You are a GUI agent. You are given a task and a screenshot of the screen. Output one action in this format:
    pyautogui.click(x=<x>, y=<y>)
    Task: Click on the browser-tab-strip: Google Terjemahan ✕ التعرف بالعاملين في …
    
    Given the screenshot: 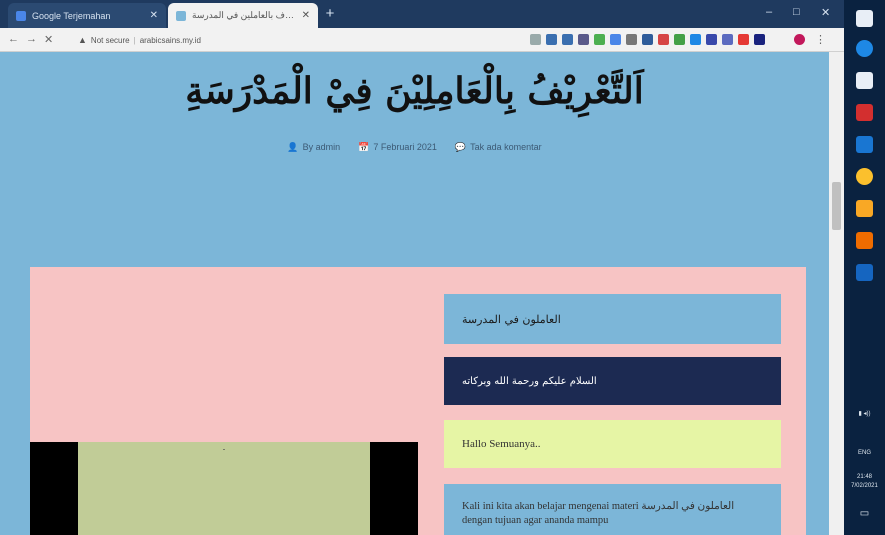 What is the action you would take?
    pyautogui.click(x=422, y=14)
    